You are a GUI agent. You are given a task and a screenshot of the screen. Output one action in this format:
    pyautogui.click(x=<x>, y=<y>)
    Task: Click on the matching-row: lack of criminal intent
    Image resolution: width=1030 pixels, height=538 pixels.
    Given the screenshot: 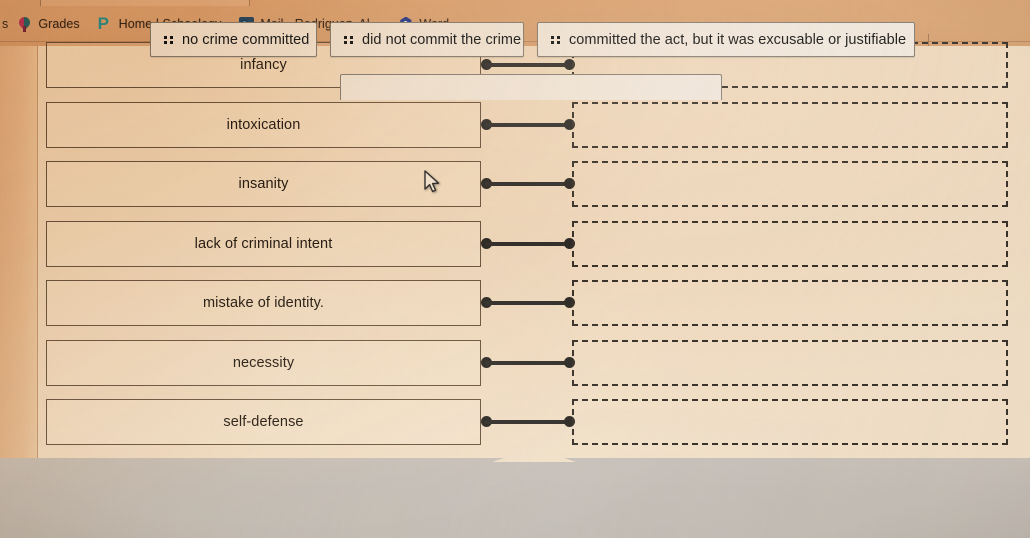 What is the action you would take?
    pyautogui.click(x=515, y=245)
    